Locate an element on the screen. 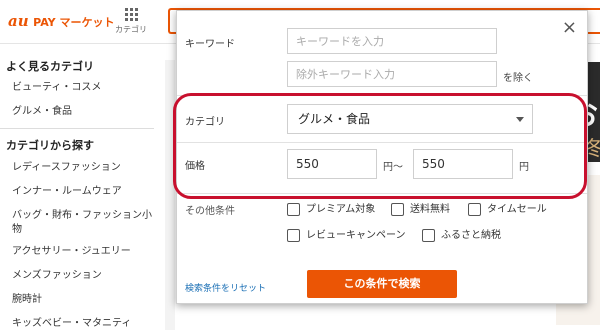  chevron-down-icon is located at coordinates (520, 119).